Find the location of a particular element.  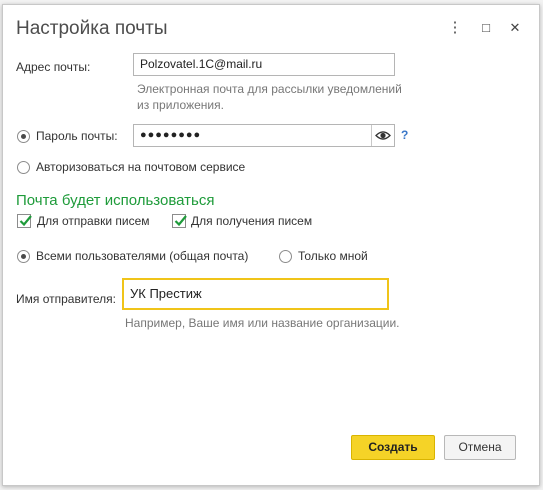

usage-section-heading: Почта будет использоваться is located at coordinates (115, 200).